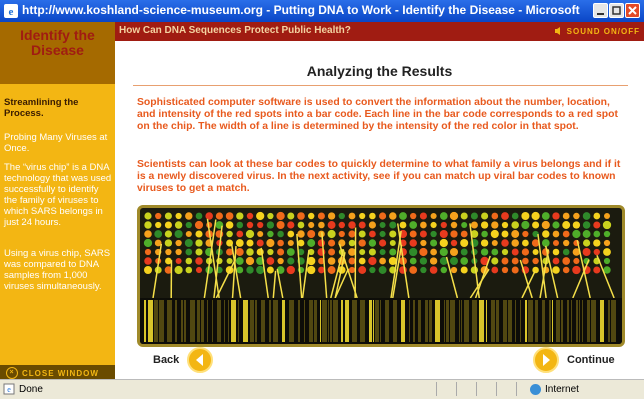  I want to click on continue-nav: Continue, so click(574, 360).